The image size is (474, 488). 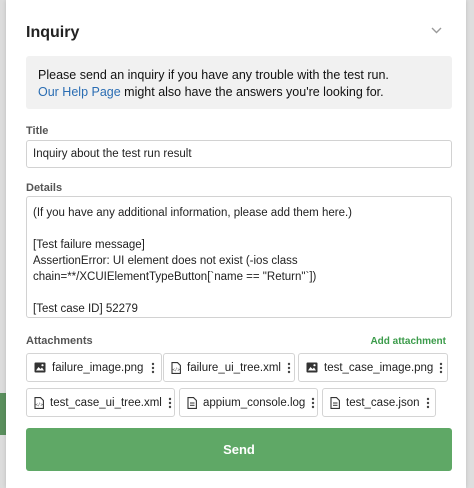 I want to click on attachments-label: Attachments, so click(x=59, y=341).